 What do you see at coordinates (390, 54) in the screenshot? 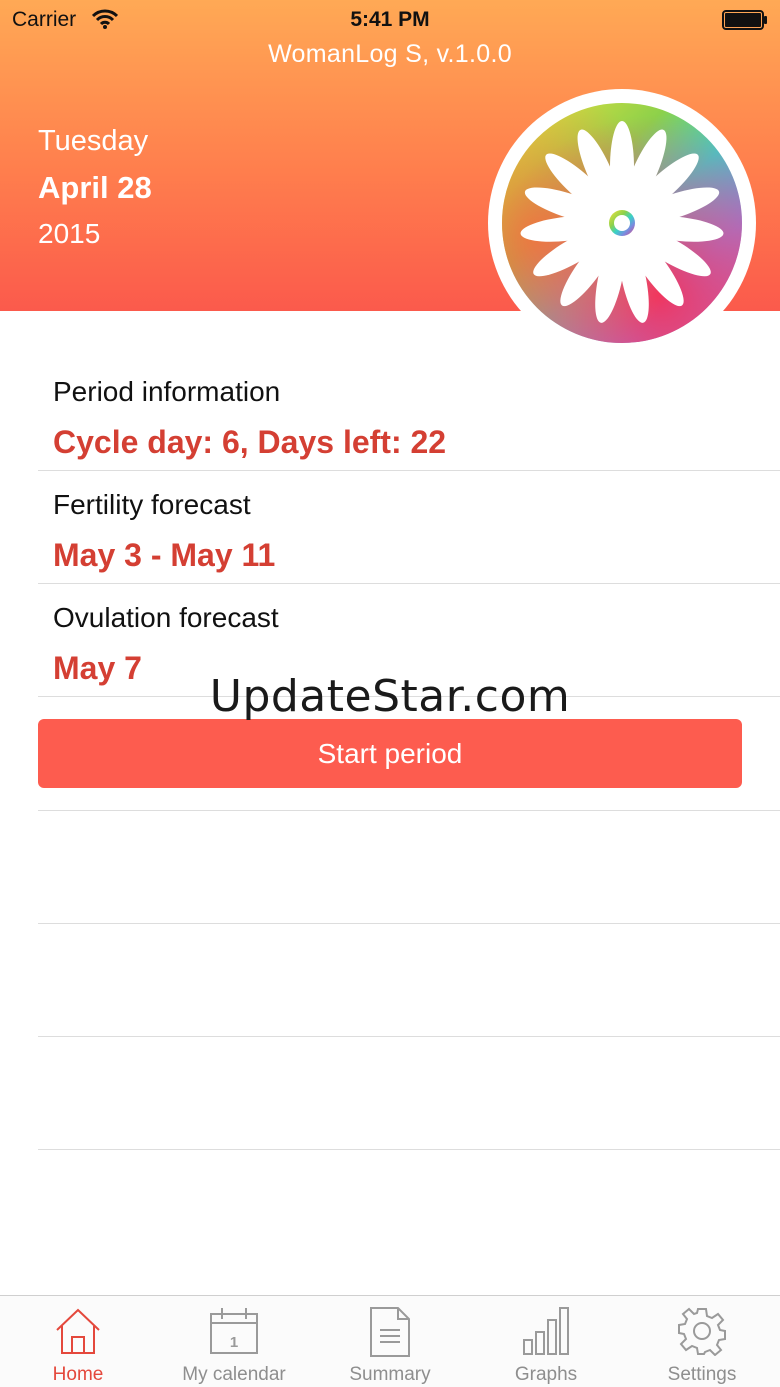
I see `app-title: WomanLog S, v.1.0.0` at bounding box center [390, 54].